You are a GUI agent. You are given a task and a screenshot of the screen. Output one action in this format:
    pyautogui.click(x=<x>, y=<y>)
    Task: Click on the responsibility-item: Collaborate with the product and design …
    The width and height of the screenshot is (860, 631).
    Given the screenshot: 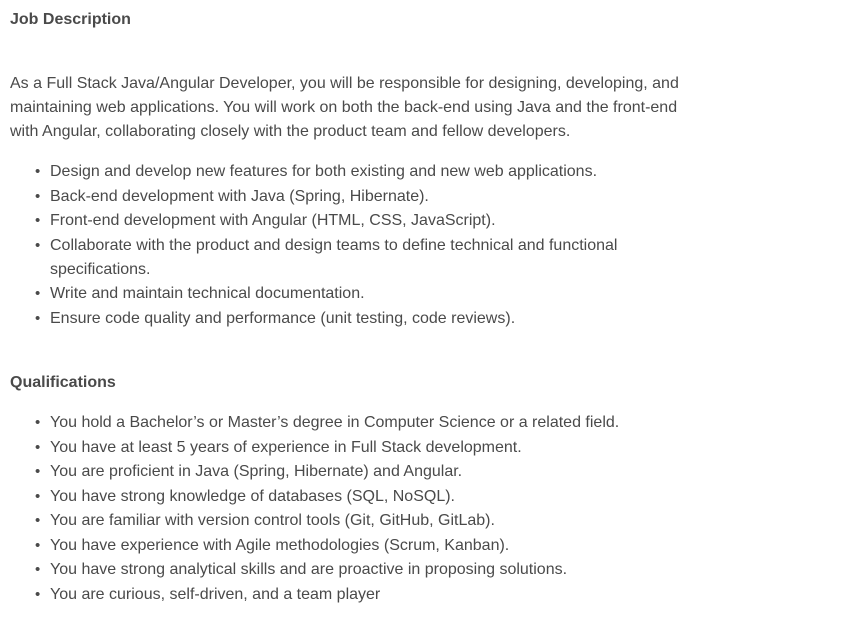 What is the action you would take?
    pyautogui.click(x=367, y=258)
    